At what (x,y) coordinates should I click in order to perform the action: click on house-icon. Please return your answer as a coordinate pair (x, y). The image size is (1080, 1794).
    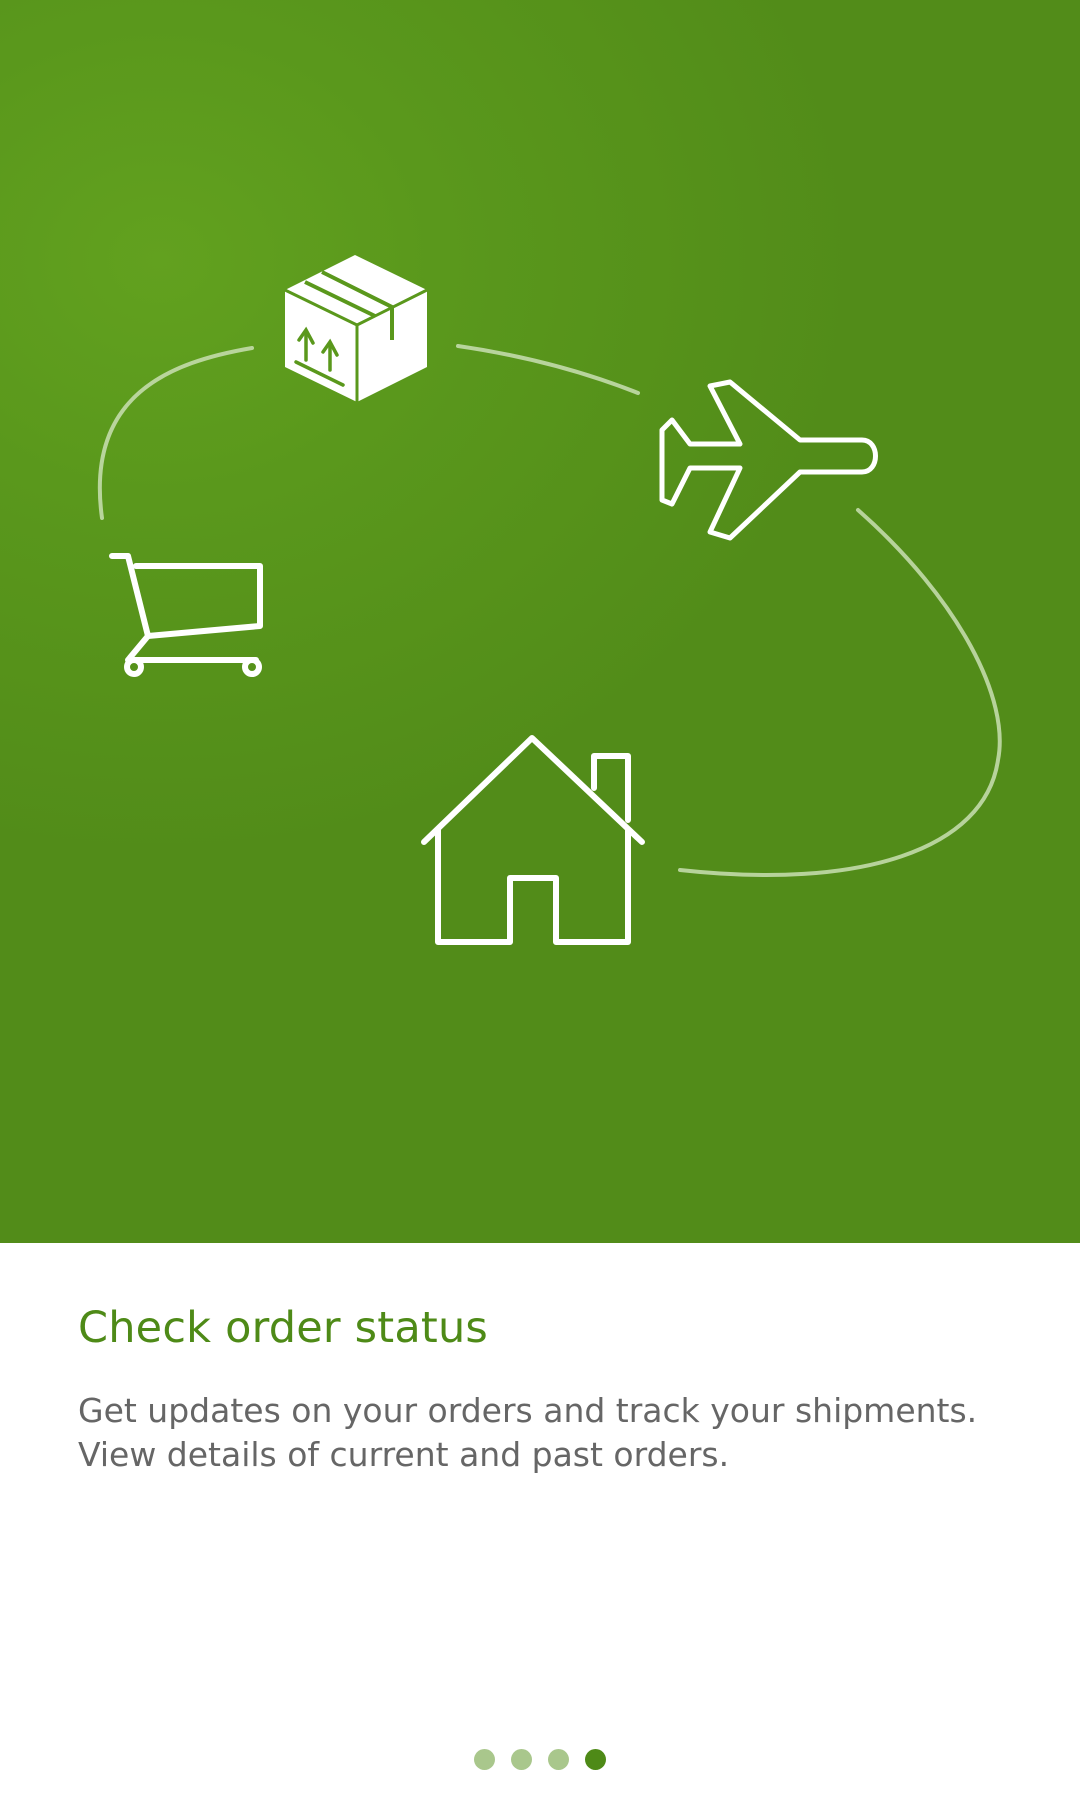
    Looking at the image, I should click on (533, 840).